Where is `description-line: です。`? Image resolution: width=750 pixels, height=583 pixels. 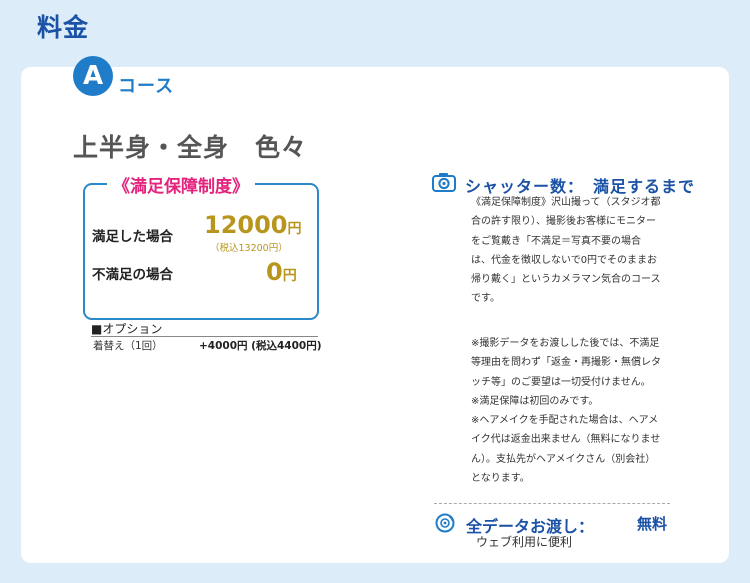
description-line: です。 is located at coordinates (485, 299).